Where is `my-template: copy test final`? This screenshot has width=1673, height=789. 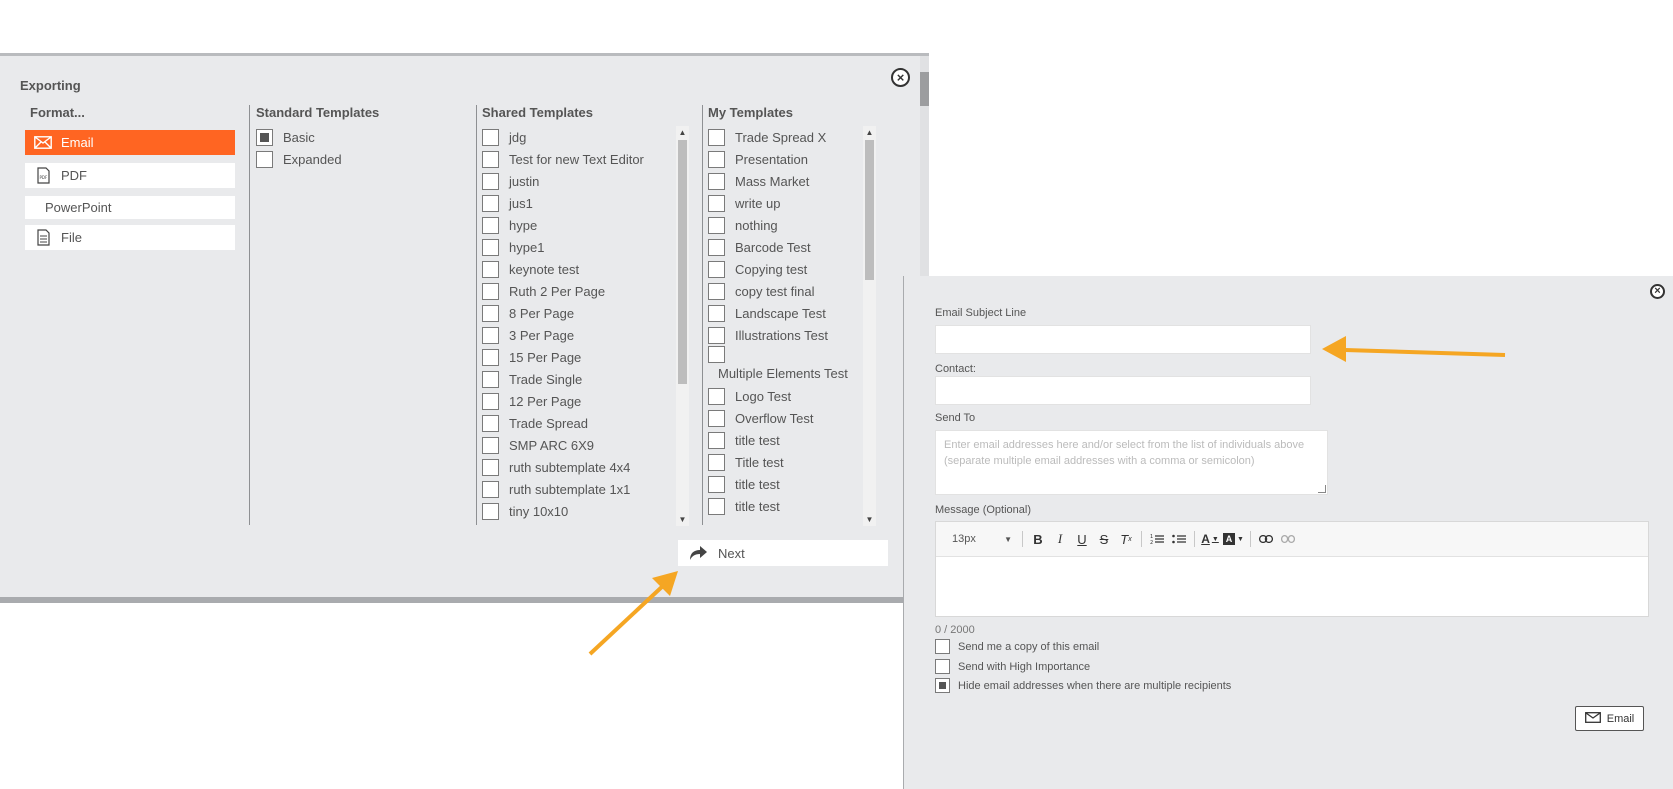 my-template: copy test final is located at coordinates (783, 291).